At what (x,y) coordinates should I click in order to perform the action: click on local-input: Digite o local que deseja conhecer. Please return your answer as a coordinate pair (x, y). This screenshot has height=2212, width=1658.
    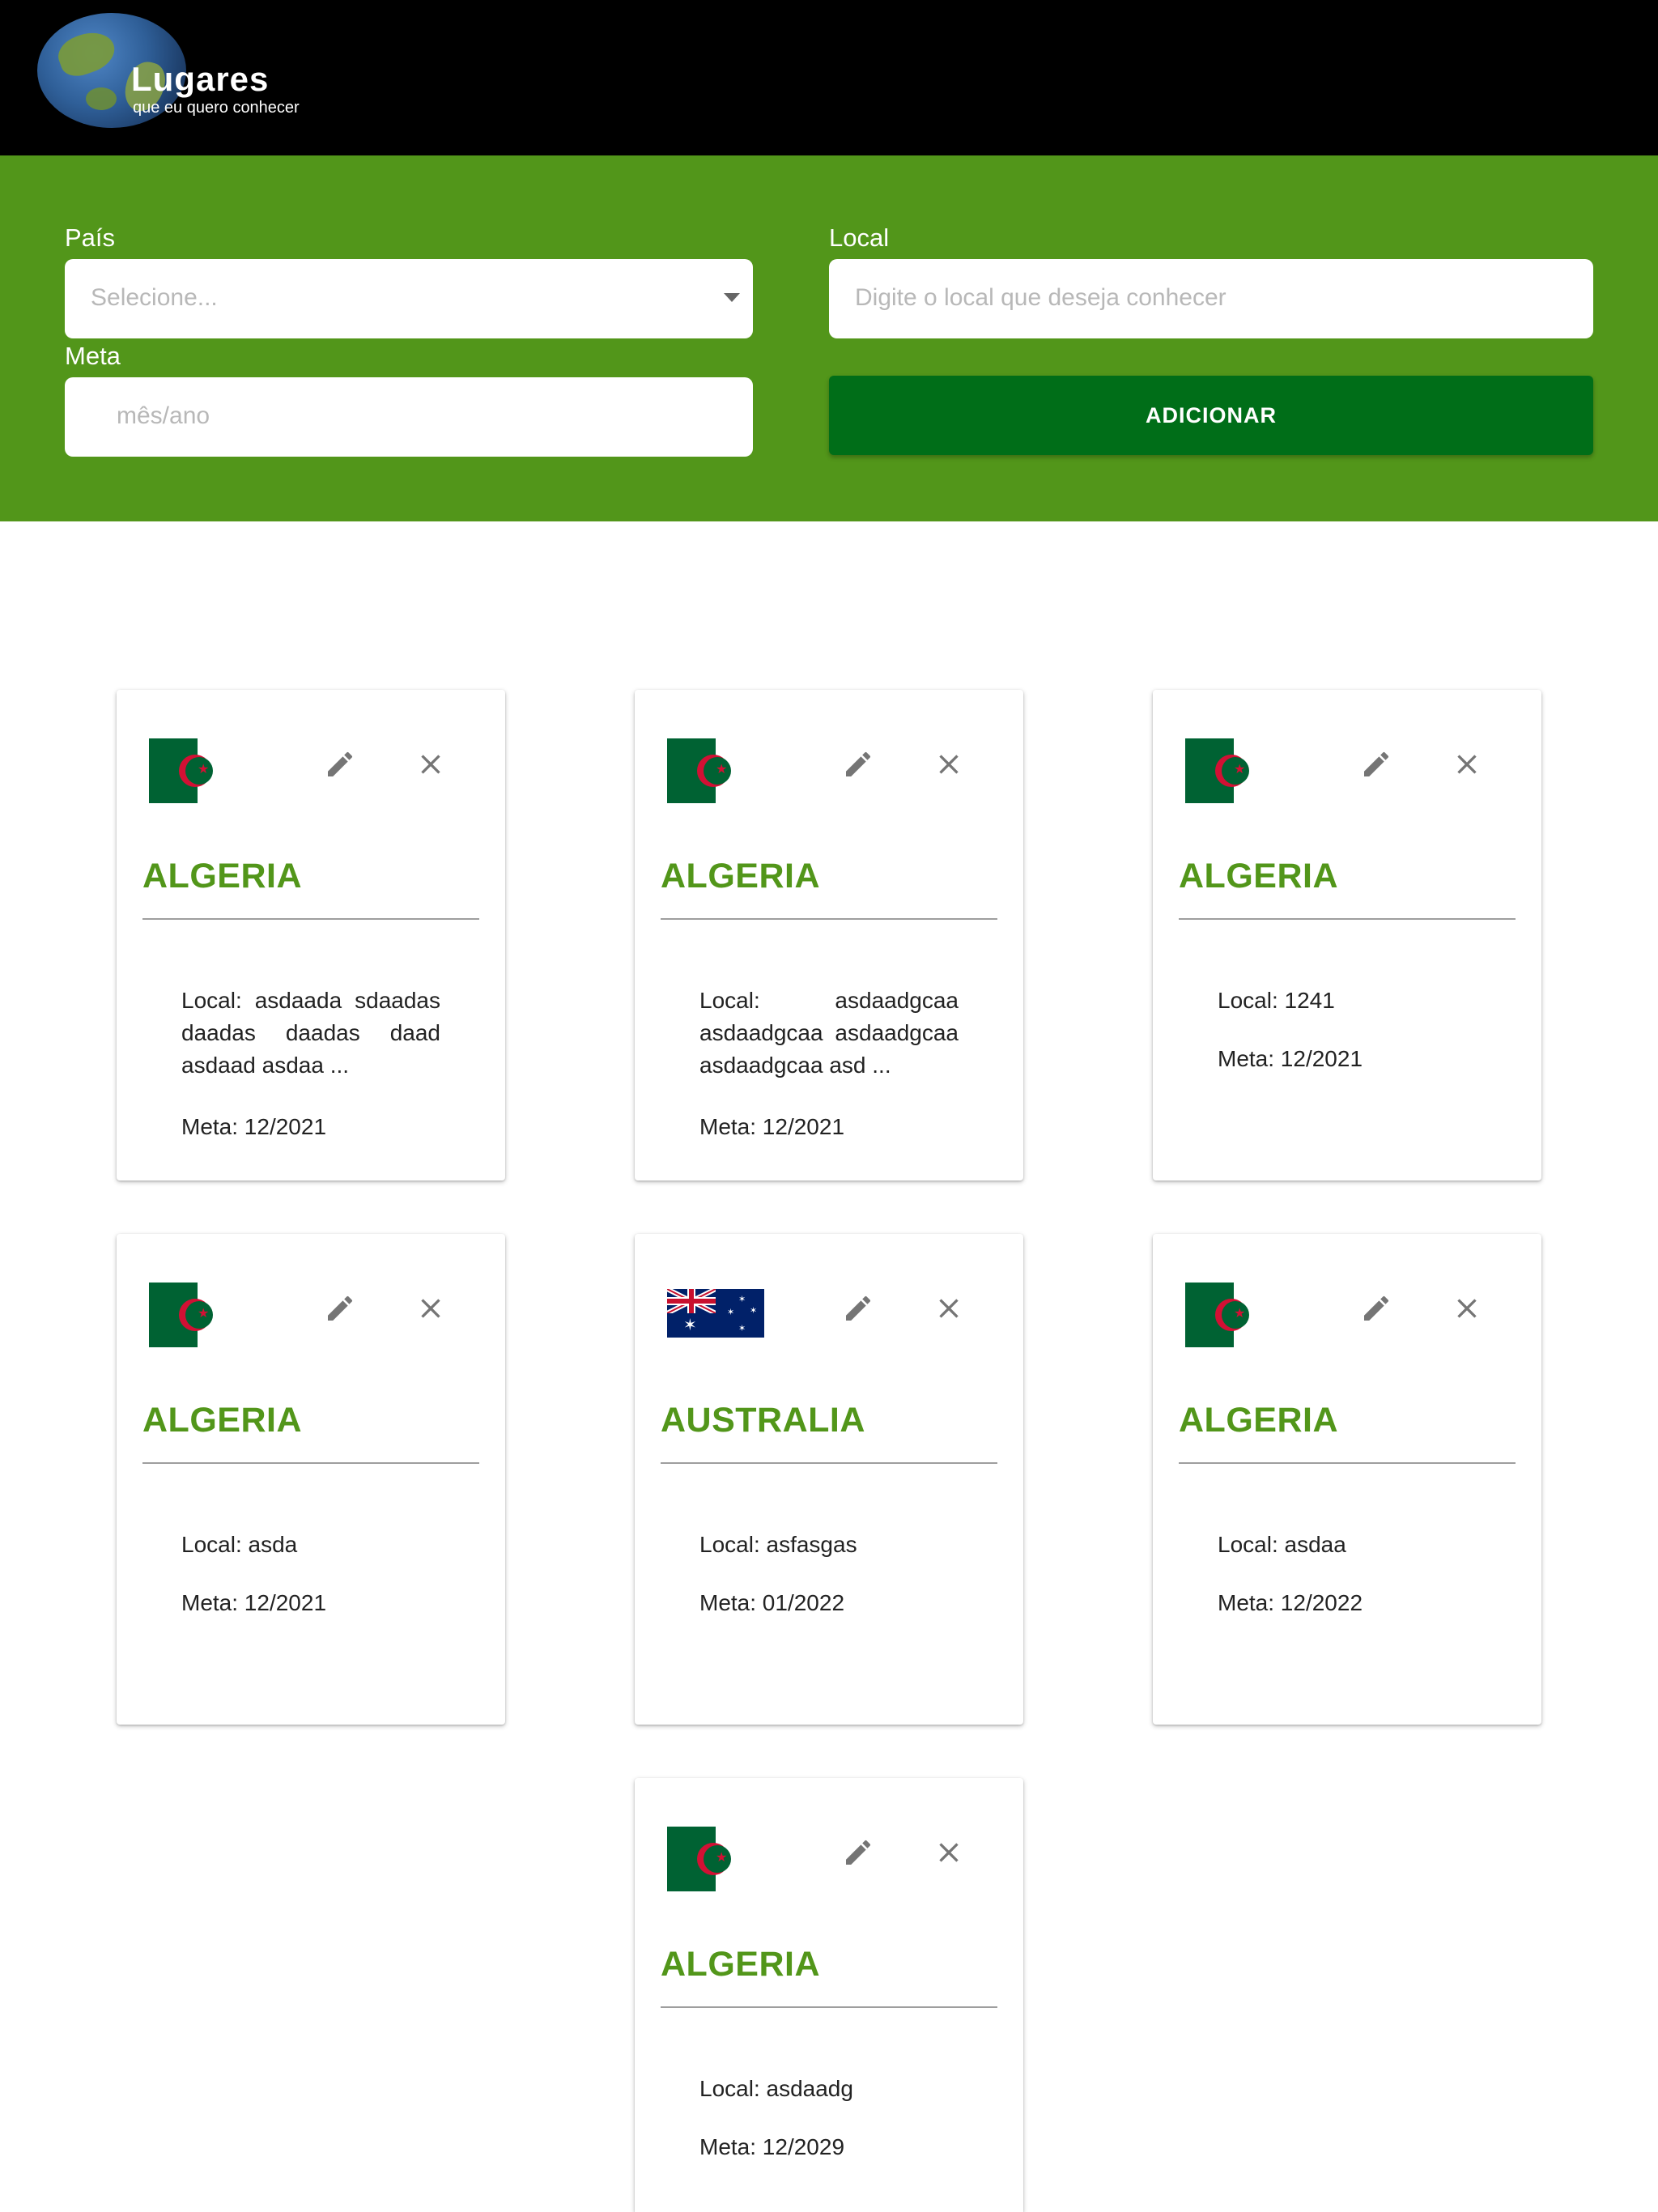
    Looking at the image, I should click on (1211, 299).